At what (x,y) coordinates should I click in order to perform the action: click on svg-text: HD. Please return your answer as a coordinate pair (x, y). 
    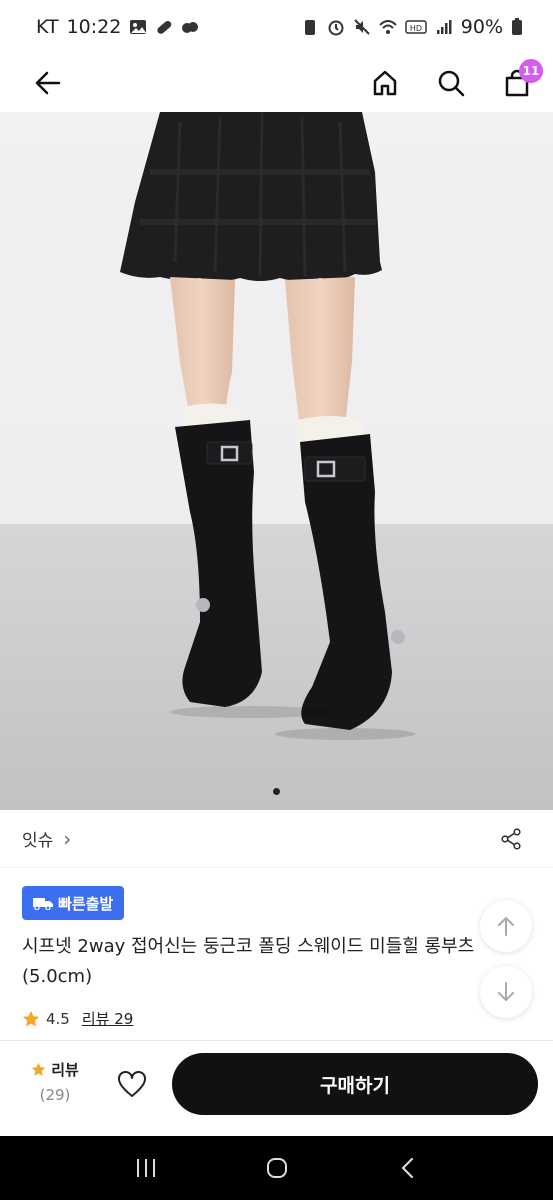
    Looking at the image, I should click on (416, 28).